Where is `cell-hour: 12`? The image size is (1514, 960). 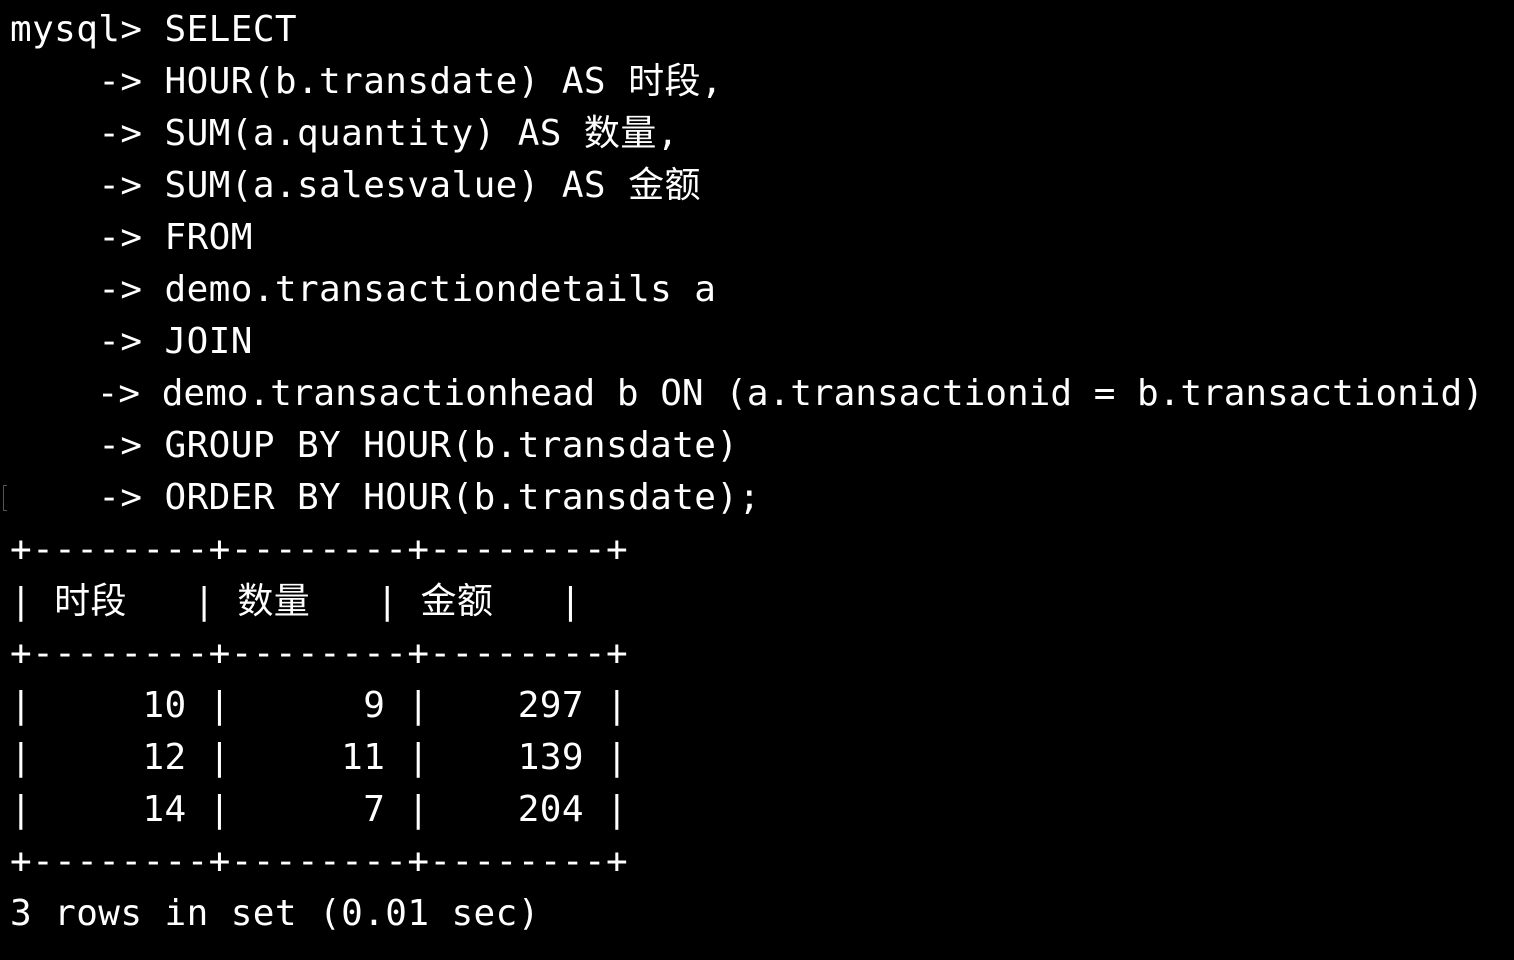
cell-hour: 12 is located at coordinates (164, 757).